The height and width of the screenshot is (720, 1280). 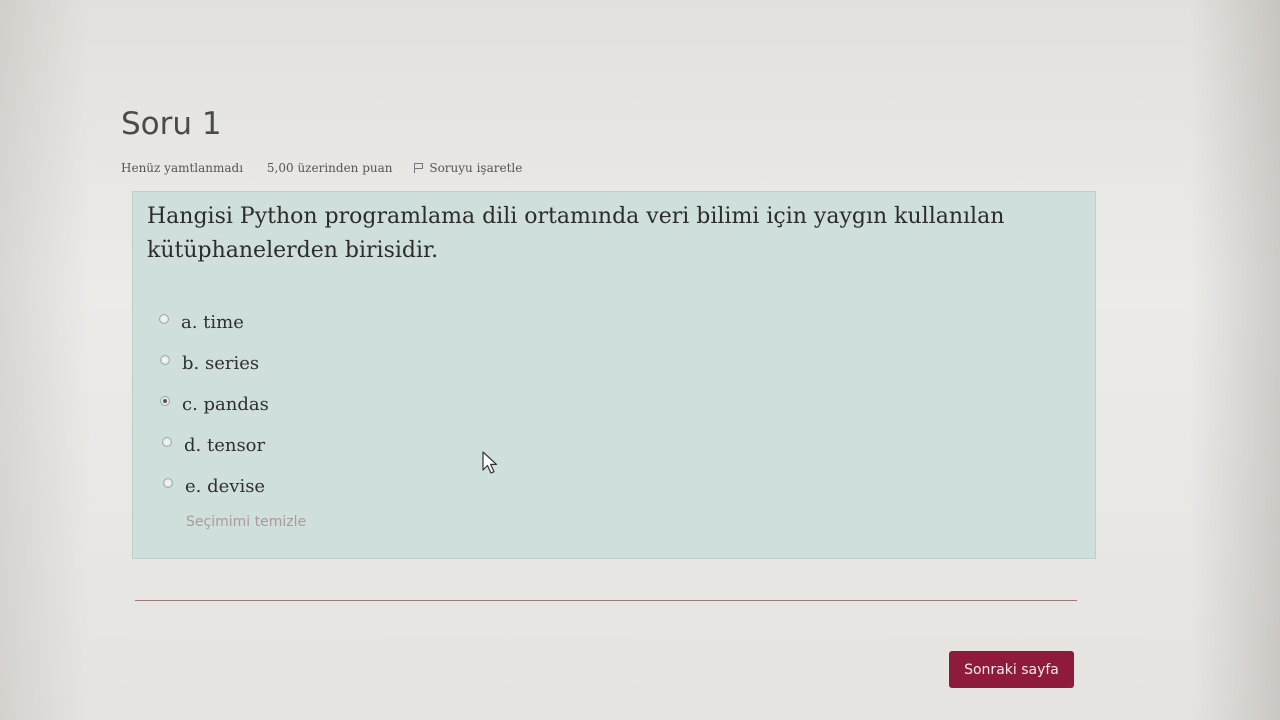 I want to click on answer-label: c. pandas, so click(x=225, y=404).